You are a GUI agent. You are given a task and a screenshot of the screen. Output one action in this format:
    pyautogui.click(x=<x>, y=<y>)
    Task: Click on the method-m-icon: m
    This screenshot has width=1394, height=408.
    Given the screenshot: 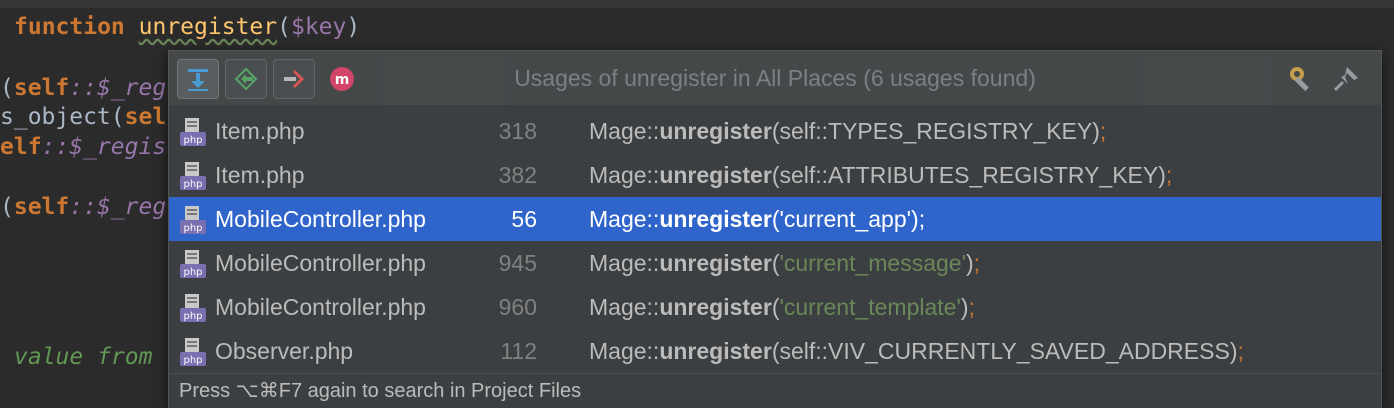 What is the action you would take?
    pyautogui.click(x=342, y=79)
    